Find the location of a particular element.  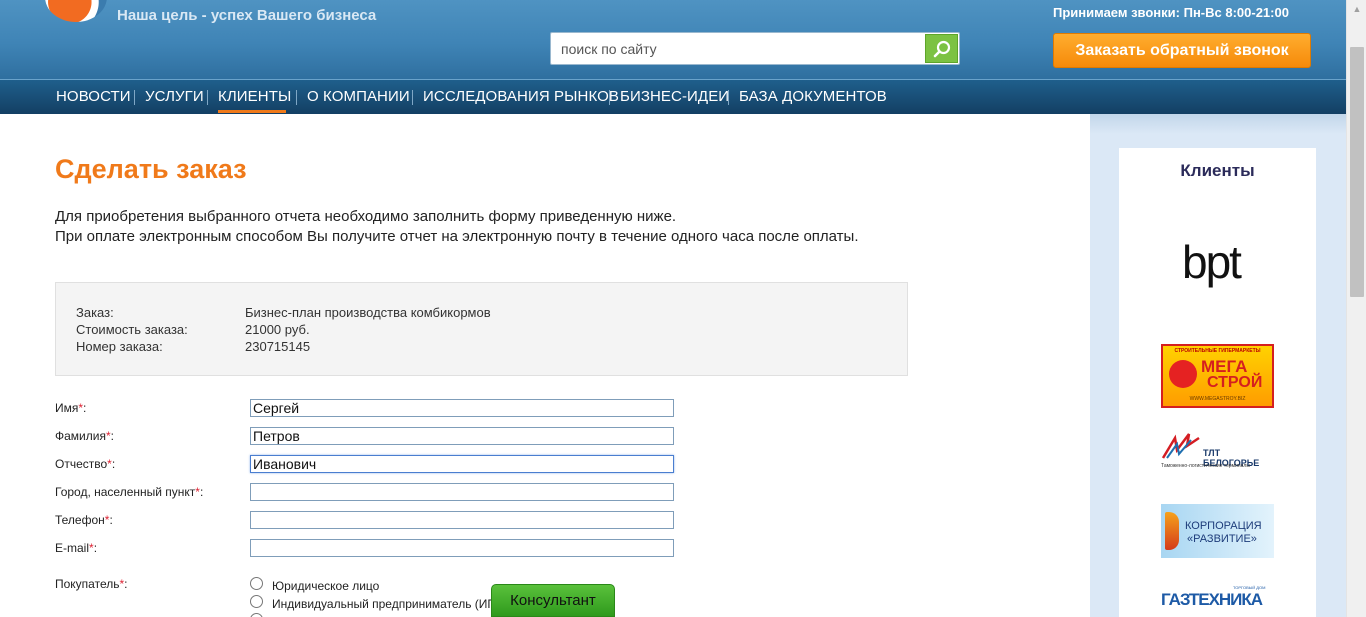

scrollbar: ▲ is located at coordinates (1356, 308).